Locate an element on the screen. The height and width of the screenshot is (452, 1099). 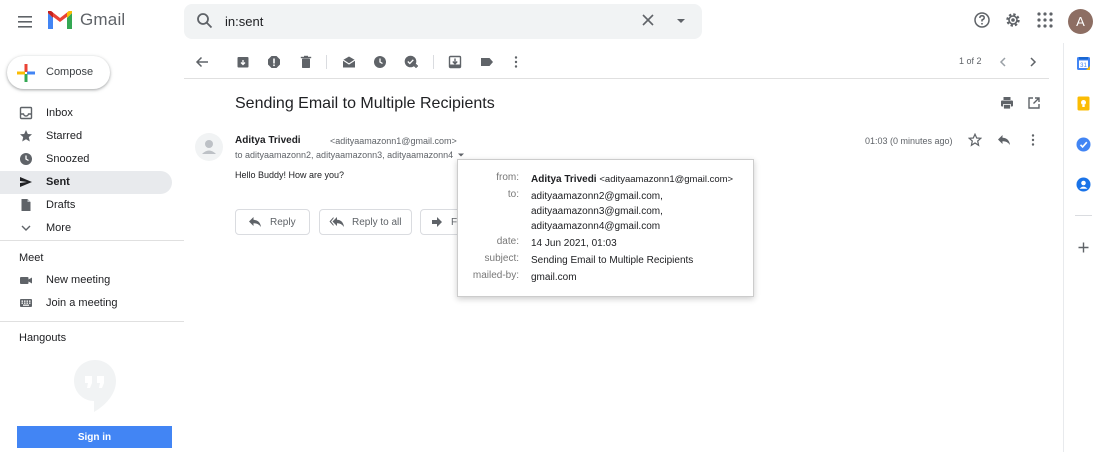
settings-gear-icon is located at coordinates (1013, 20).